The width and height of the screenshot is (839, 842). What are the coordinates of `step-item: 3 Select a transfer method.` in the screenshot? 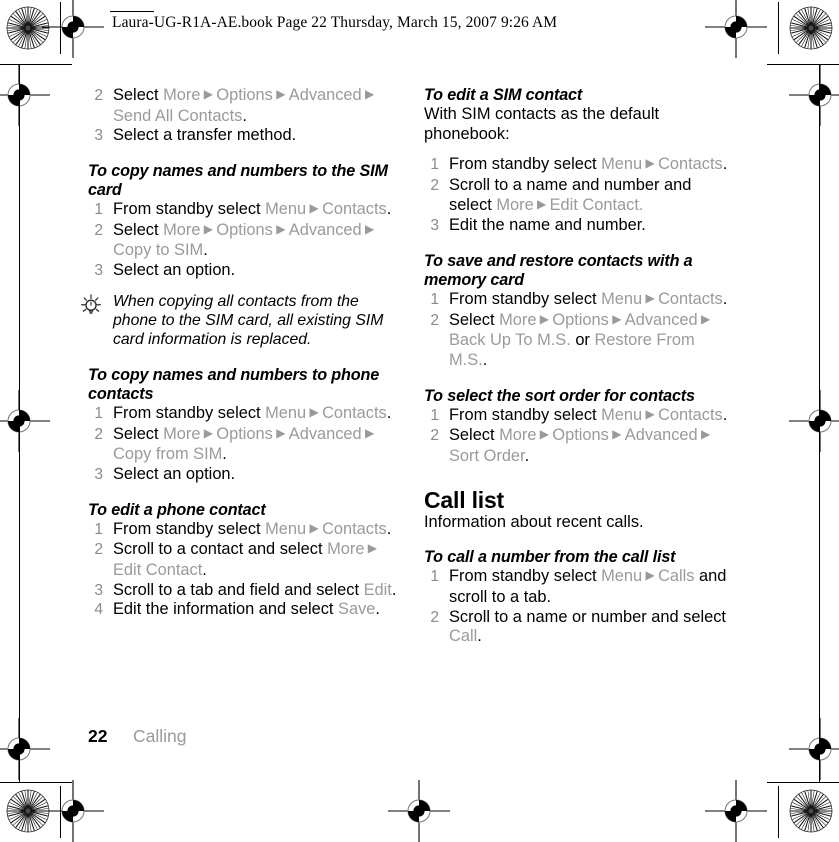 It's located at (244, 136).